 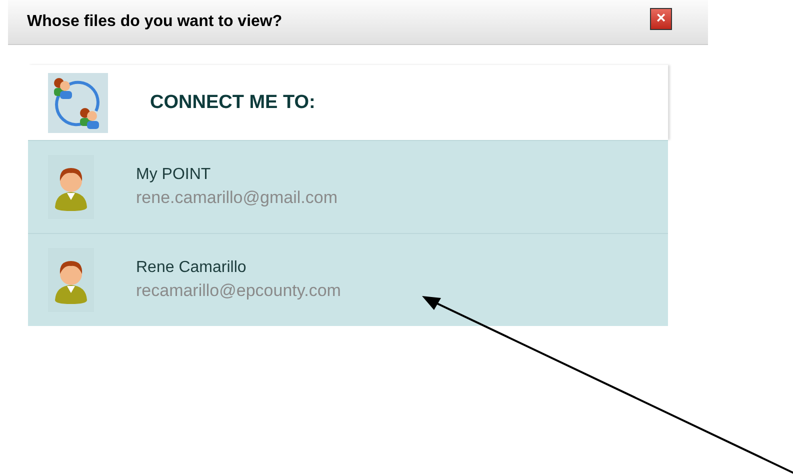 What do you see at coordinates (154, 22) in the screenshot?
I see `window-title: Whose files do you want to view?` at bounding box center [154, 22].